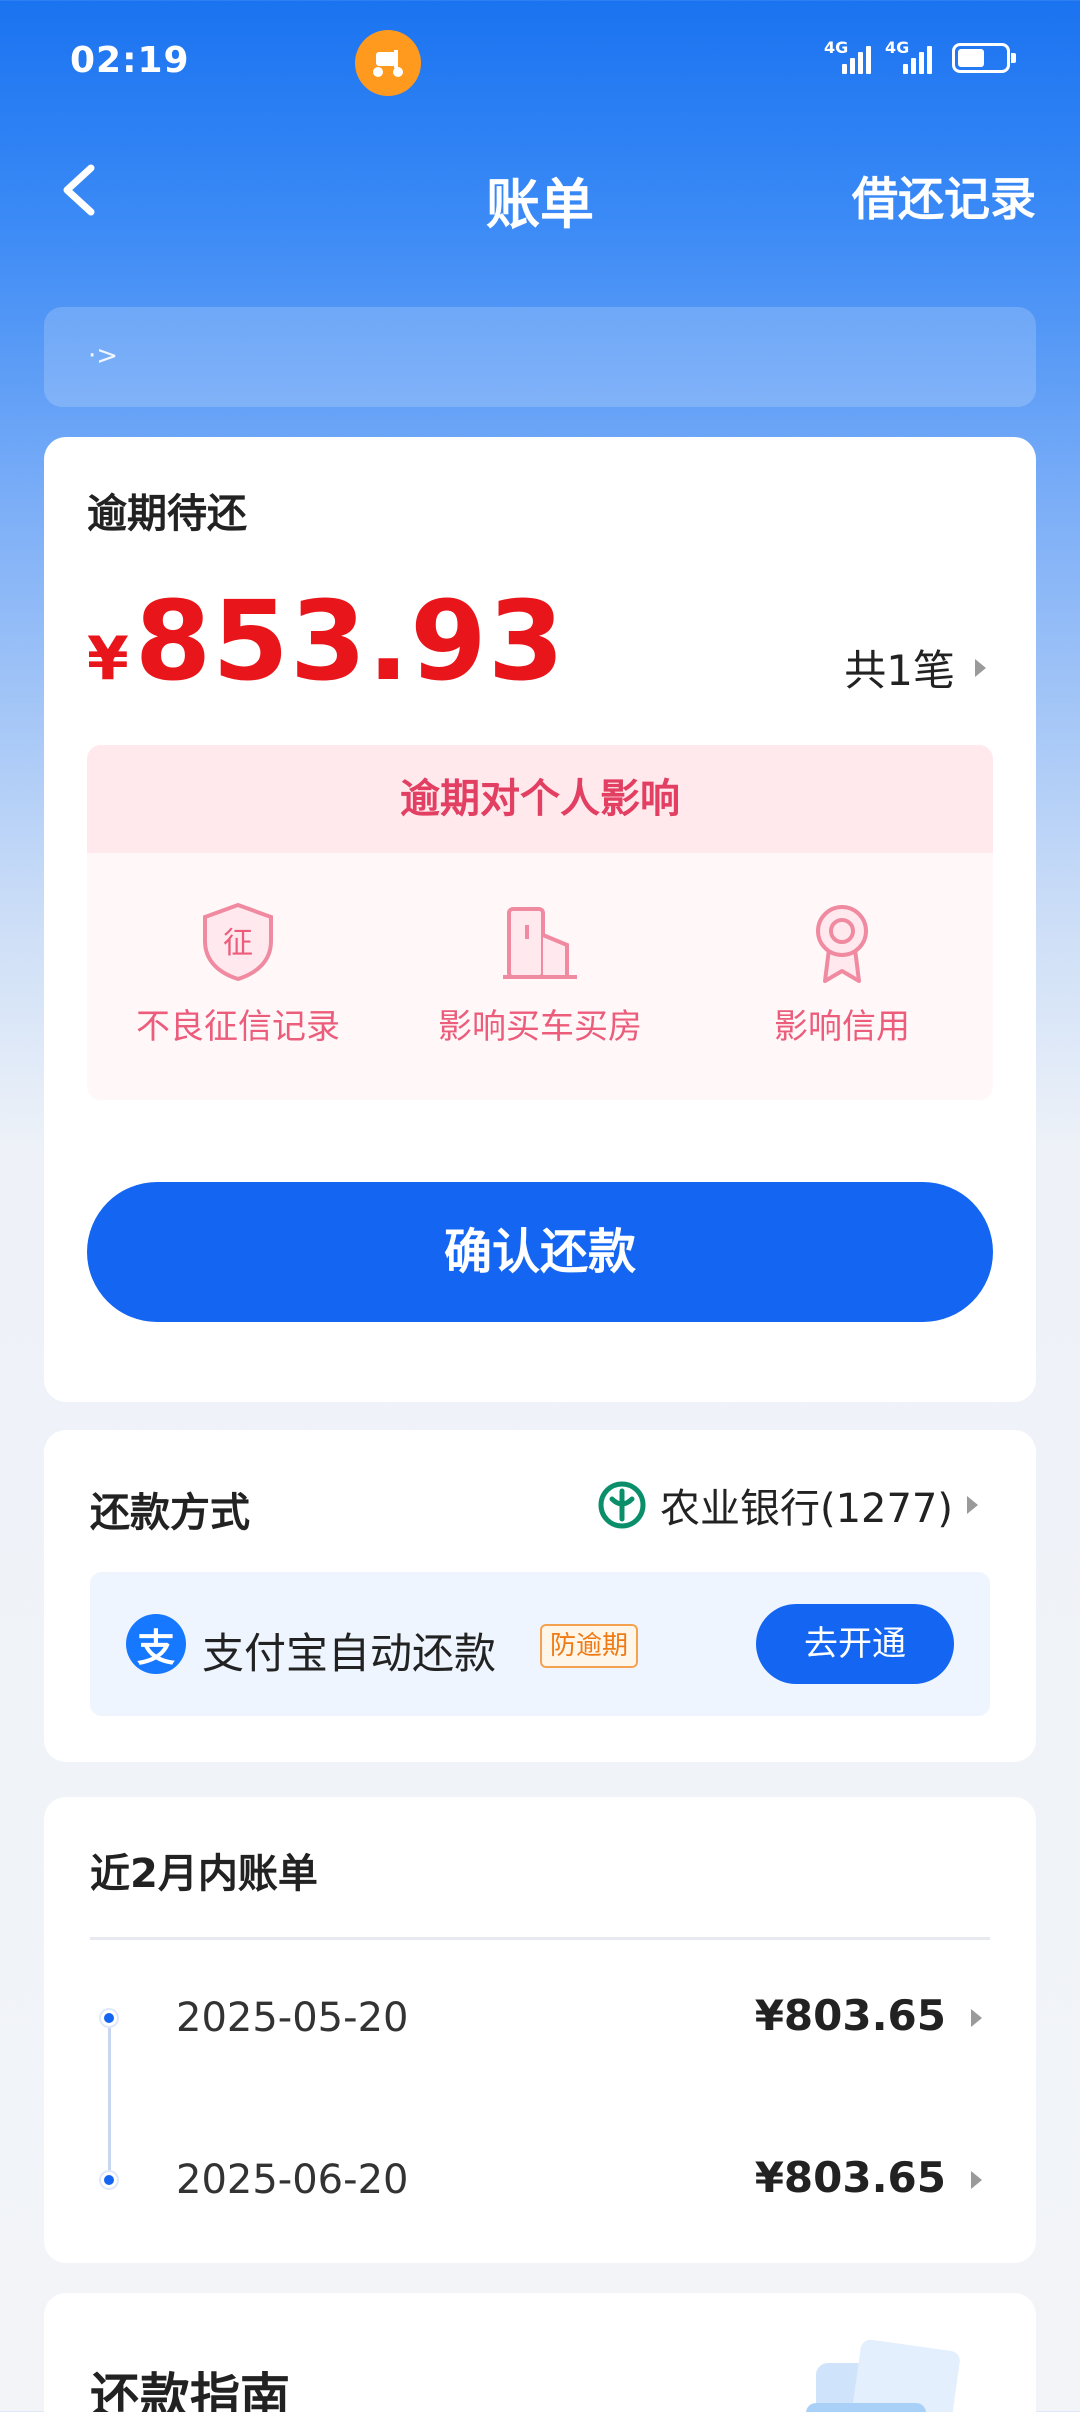 This screenshot has width=1080, height=2412. Describe the element at coordinates (108, 659) in the screenshot. I see `currency-symbol: ¥` at that location.